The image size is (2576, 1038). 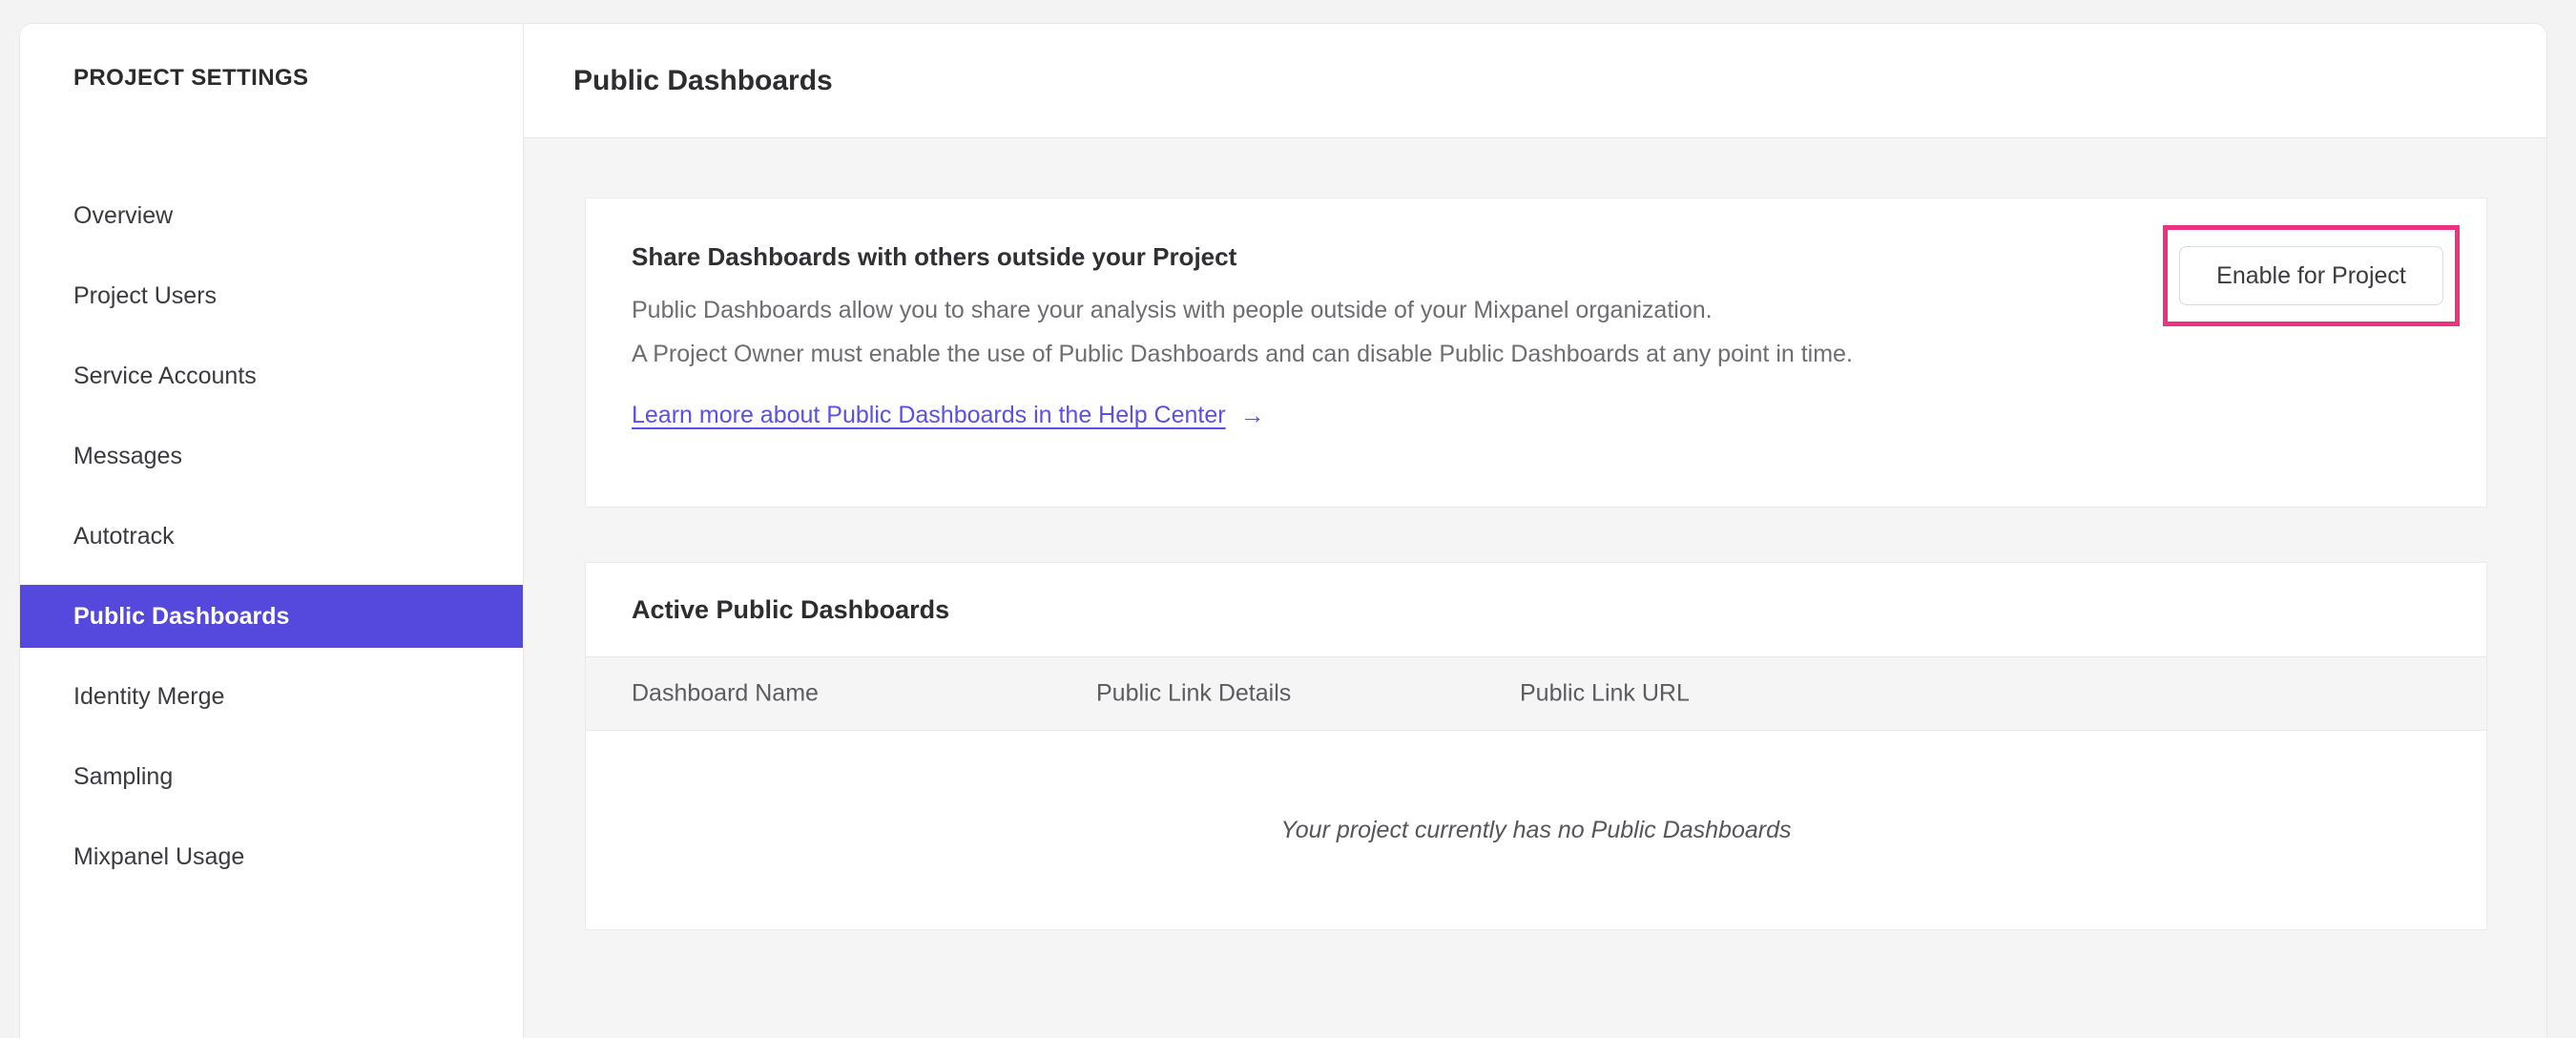 I want to click on column-public-link-details: Public Link Details, so click(x=1194, y=693).